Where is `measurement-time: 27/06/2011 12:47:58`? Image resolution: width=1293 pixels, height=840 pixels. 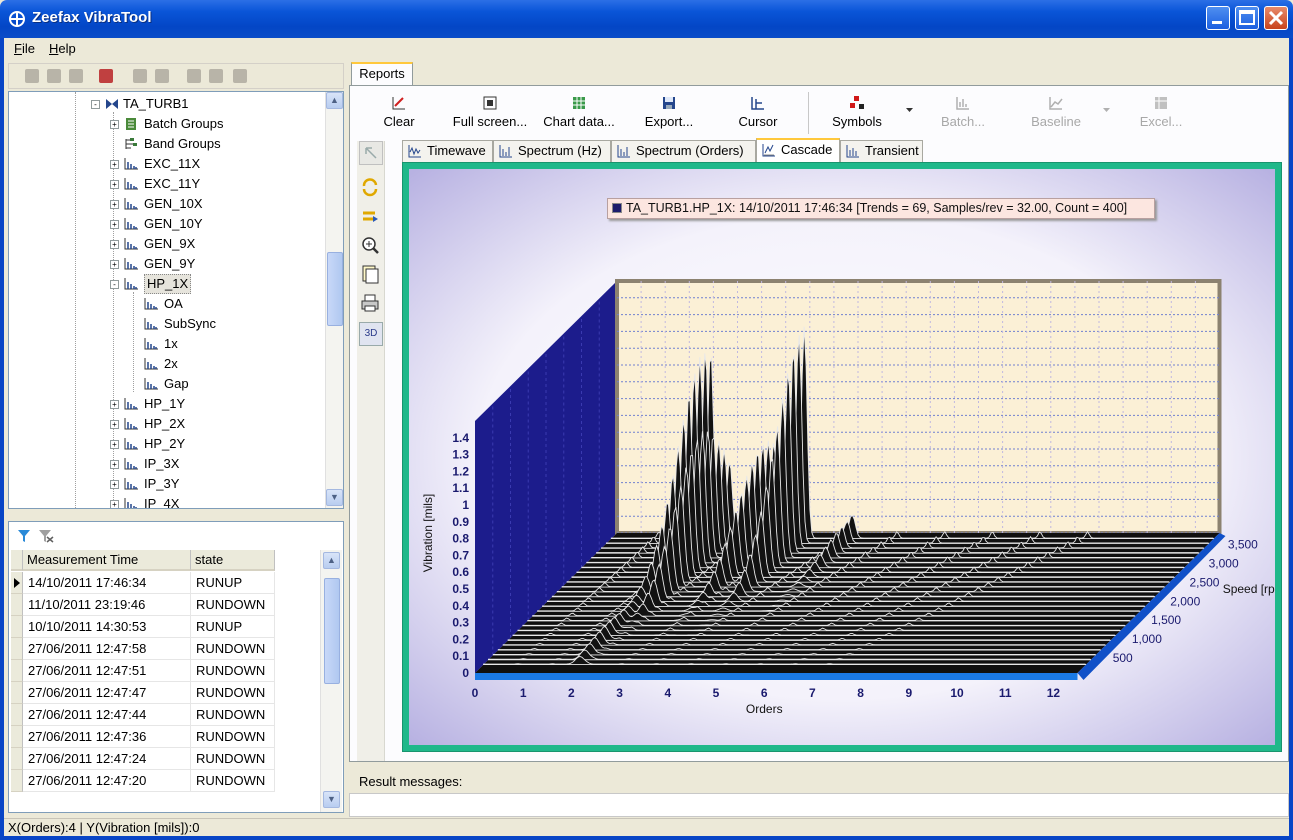 measurement-time: 27/06/2011 12:47:58 is located at coordinates (107, 649).